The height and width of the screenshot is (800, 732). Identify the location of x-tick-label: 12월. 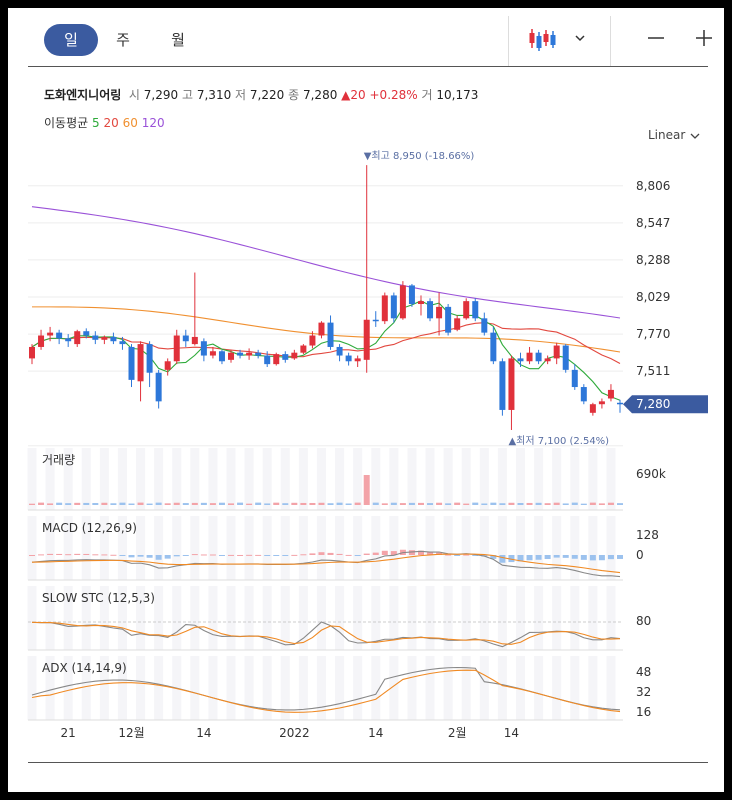
(131, 733).